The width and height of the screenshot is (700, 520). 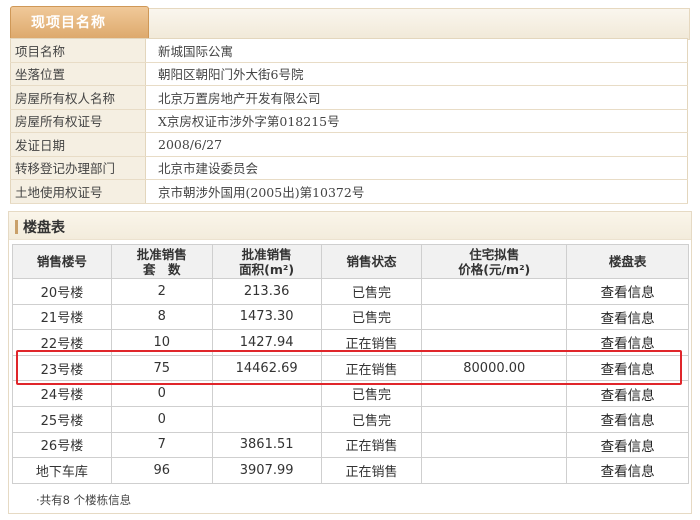 I want to click on info-label: 项目名称, so click(x=78, y=50).